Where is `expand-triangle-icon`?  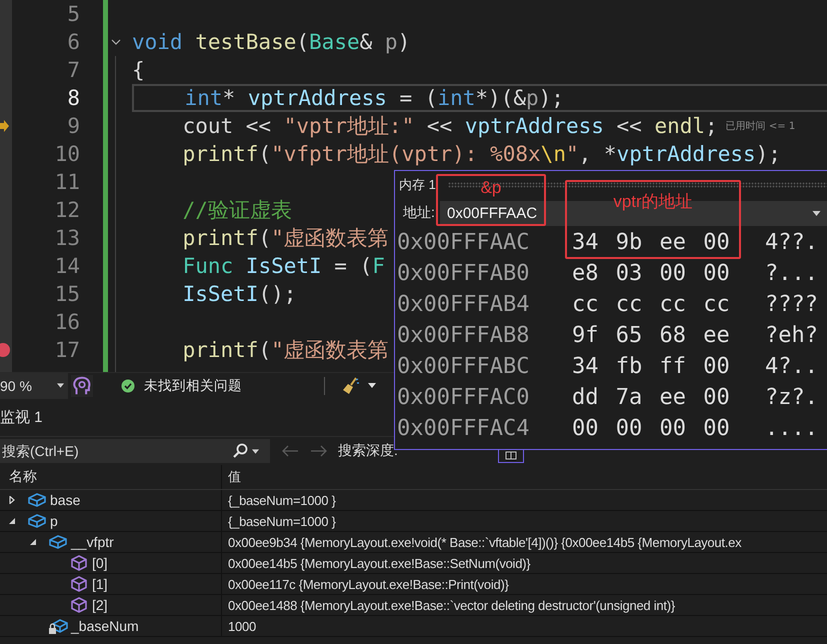 expand-triangle-icon is located at coordinates (12, 500).